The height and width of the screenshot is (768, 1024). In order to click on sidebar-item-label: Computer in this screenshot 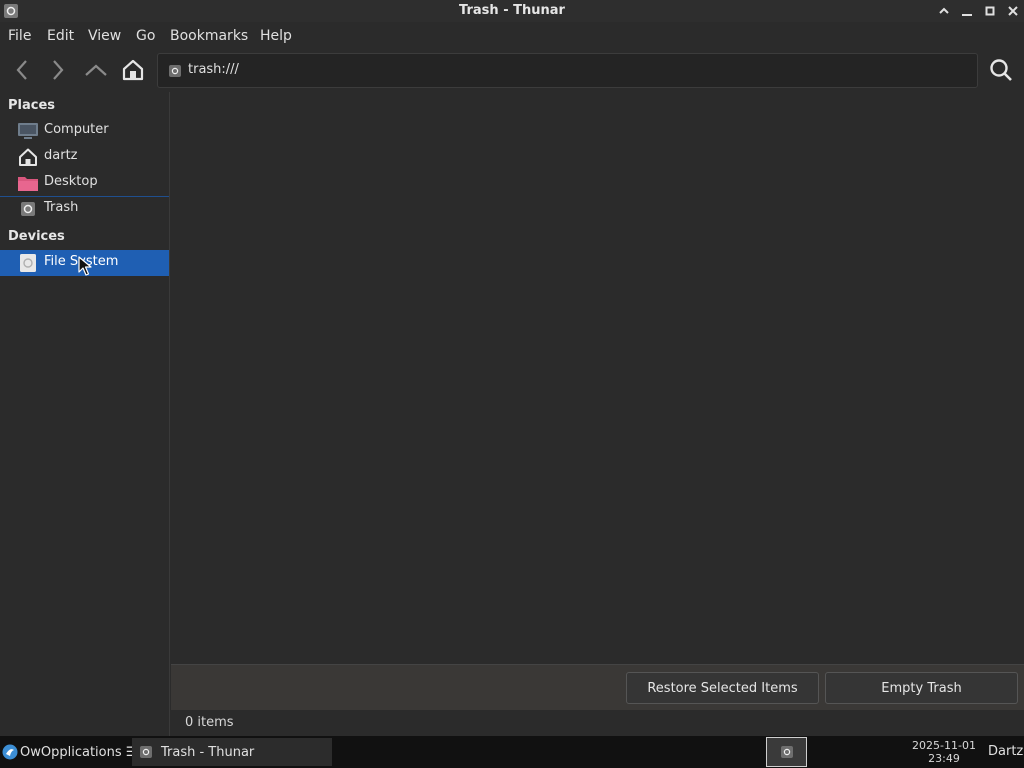, I will do `click(76, 129)`.